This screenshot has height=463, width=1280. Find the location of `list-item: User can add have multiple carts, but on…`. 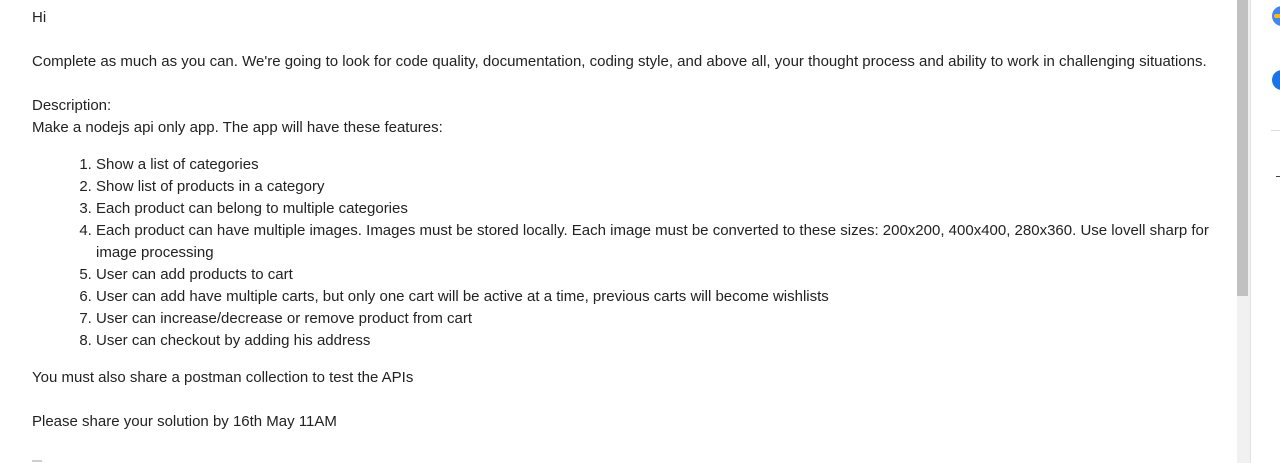

list-item: User can add have multiple carts, but on… is located at coordinates (661, 297).